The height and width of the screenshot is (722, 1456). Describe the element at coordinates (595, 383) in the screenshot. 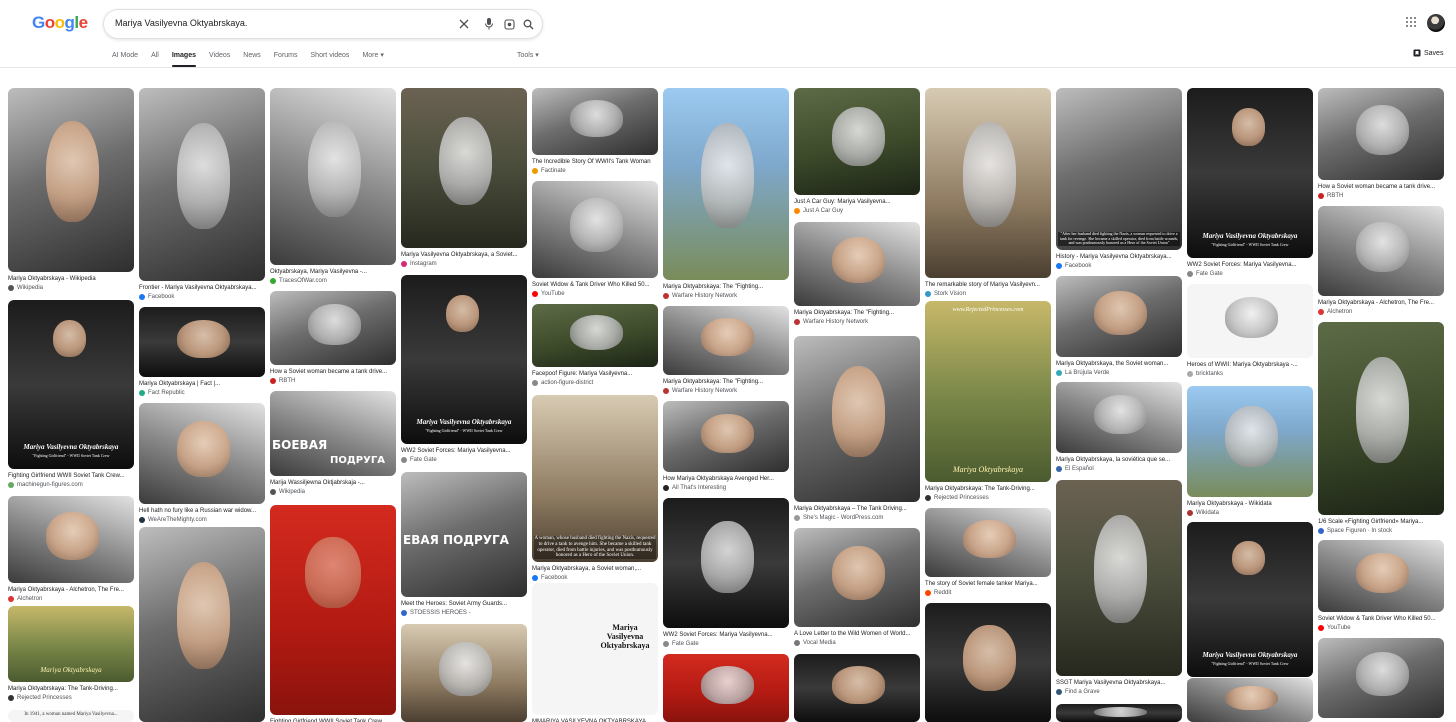

I see `result-source: action-figure-district` at that location.